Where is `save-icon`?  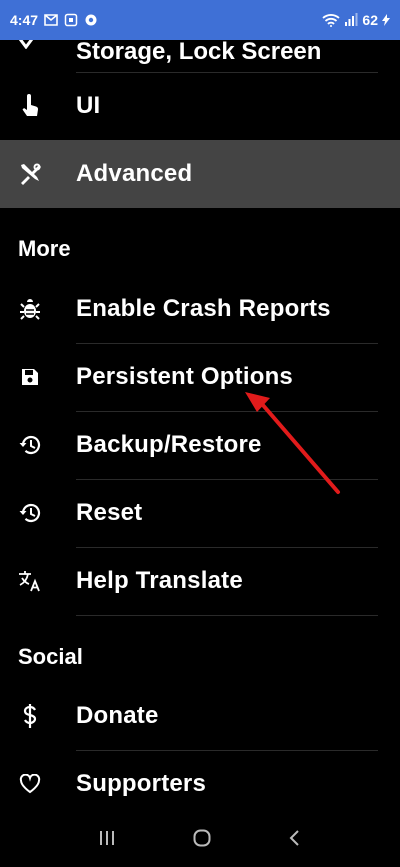 save-icon is located at coordinates (30, 377).